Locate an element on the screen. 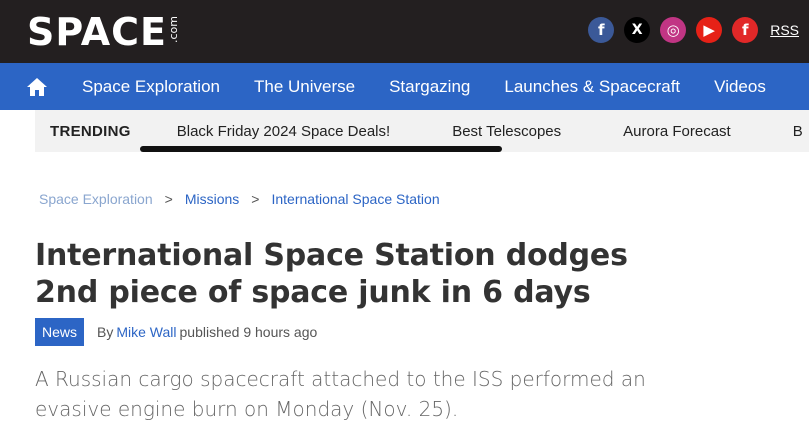  x-icon: X is located at coordinates (637, 30).